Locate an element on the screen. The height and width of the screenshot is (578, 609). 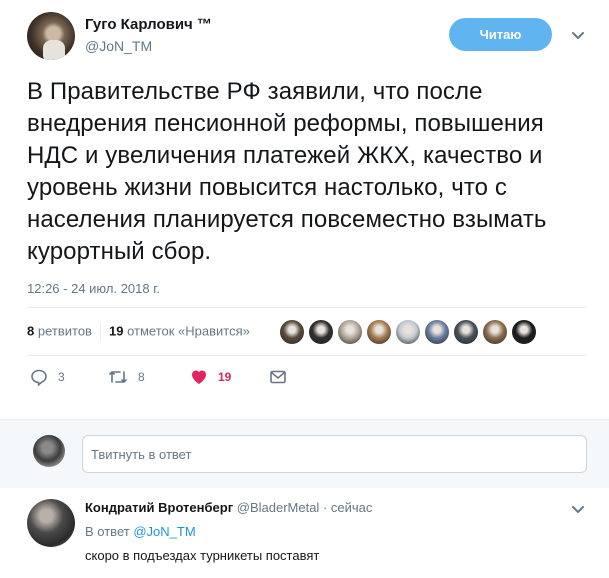
tweet-stats: 8 ретвитов 19 отметок «Нравится» is located at coordinates (138, 332).